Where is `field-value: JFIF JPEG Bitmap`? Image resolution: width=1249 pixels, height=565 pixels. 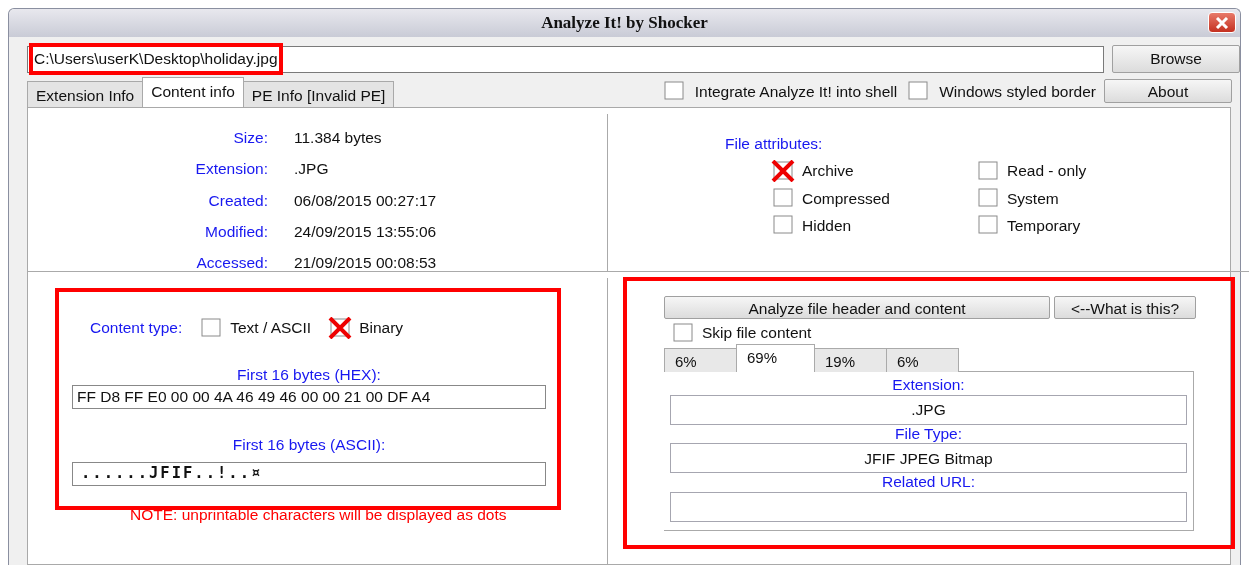
field-value: JFIF JPEG Bitmap is located at coordinates (928, 458).